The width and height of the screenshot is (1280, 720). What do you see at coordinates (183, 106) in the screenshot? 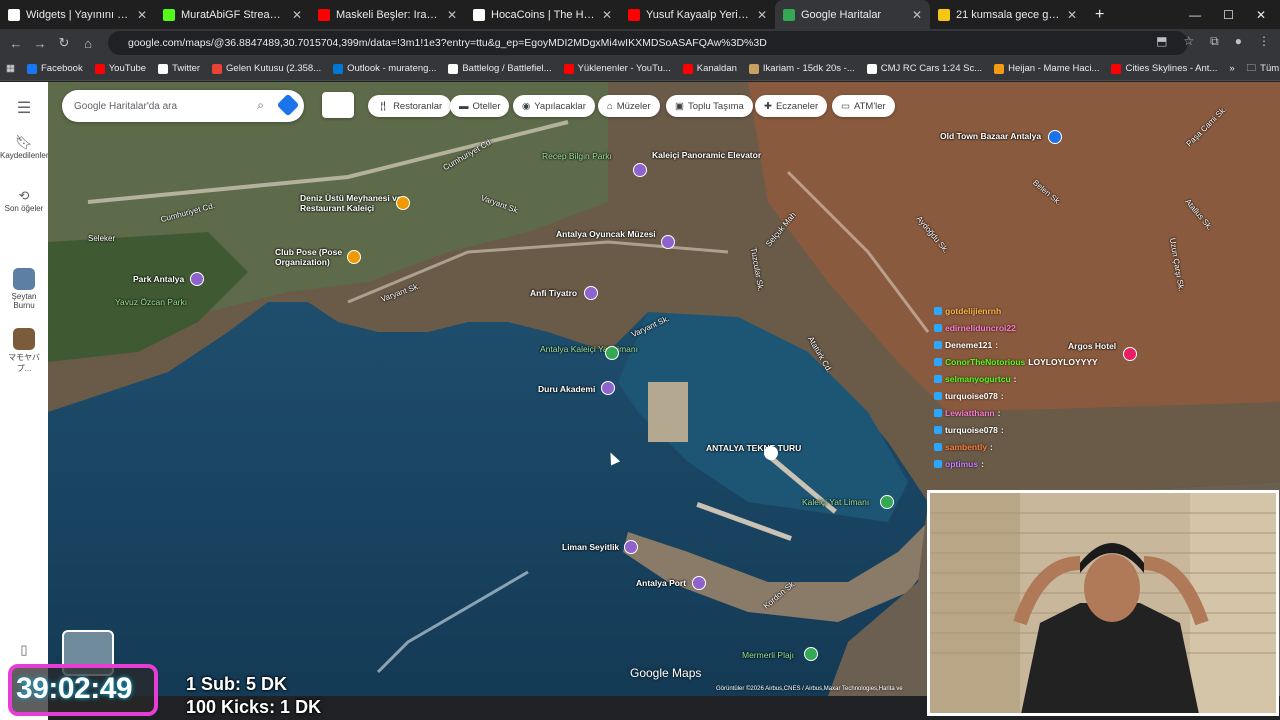
I see `maps-search-box: Google Haritalar'da ara ⌕` at bounding box center [183, 106].